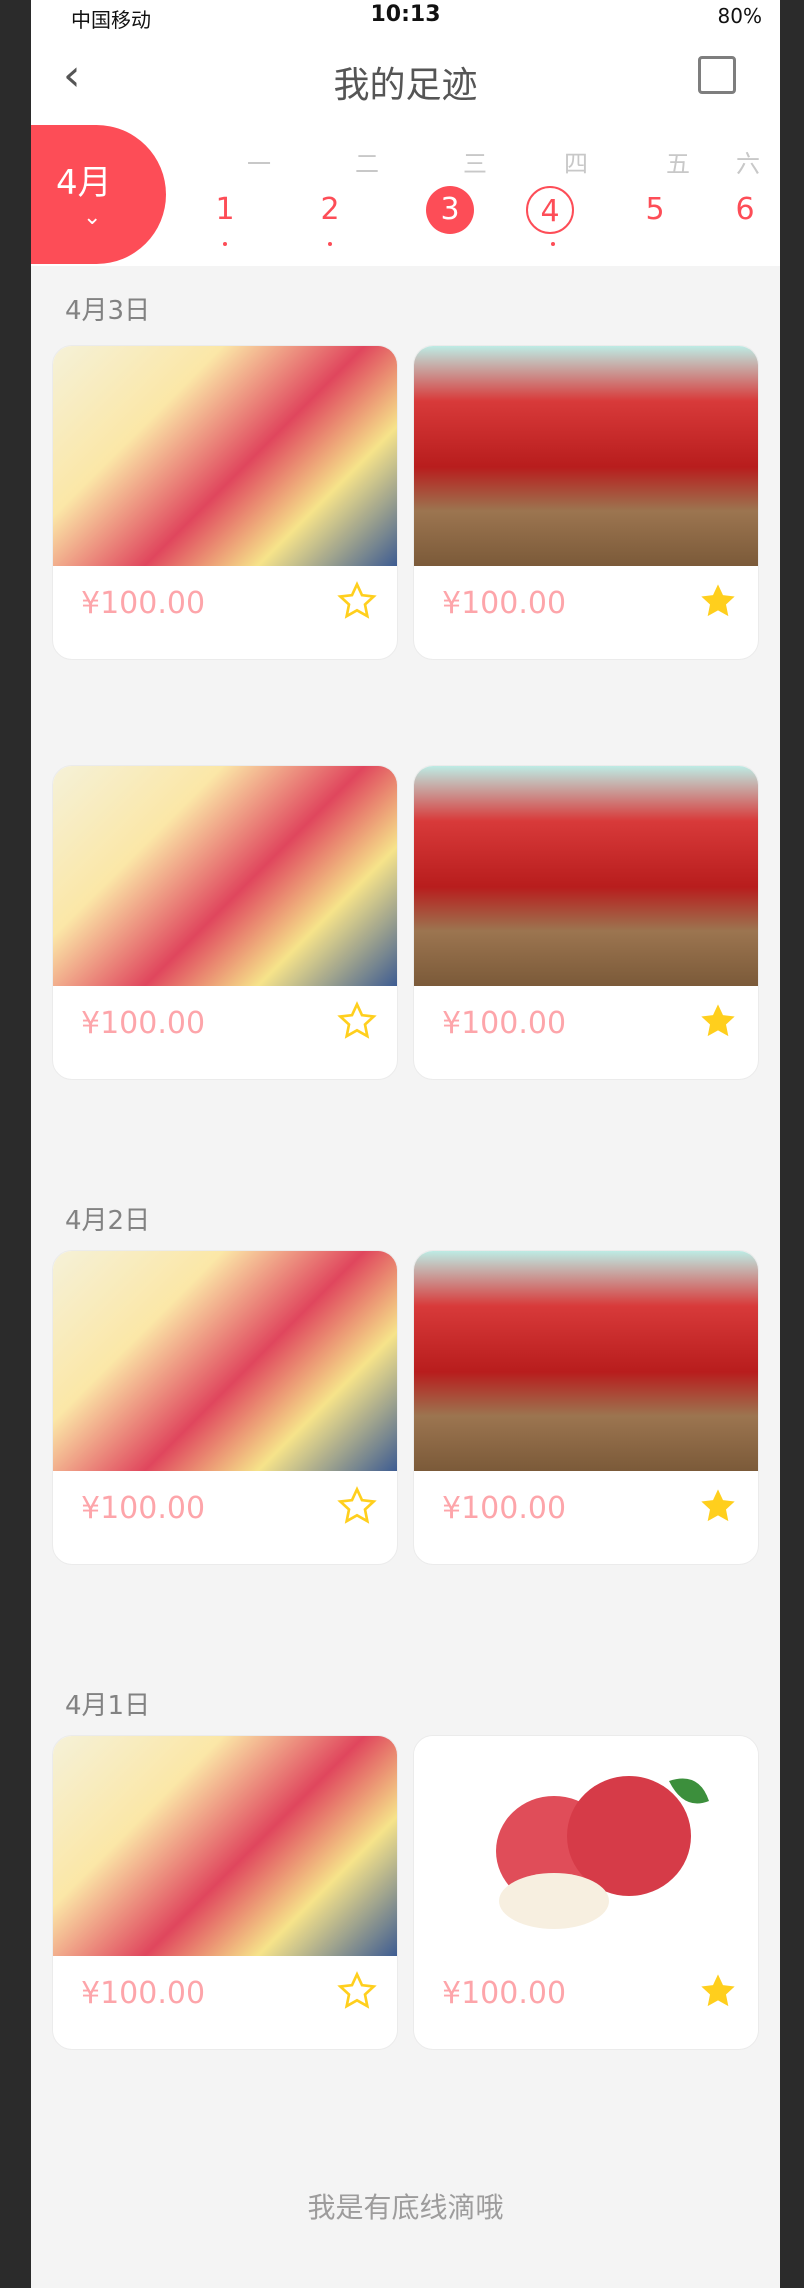 This screenshot has width=804, height=2288. I want to click on weekday-label: 五, so click(678, 164).